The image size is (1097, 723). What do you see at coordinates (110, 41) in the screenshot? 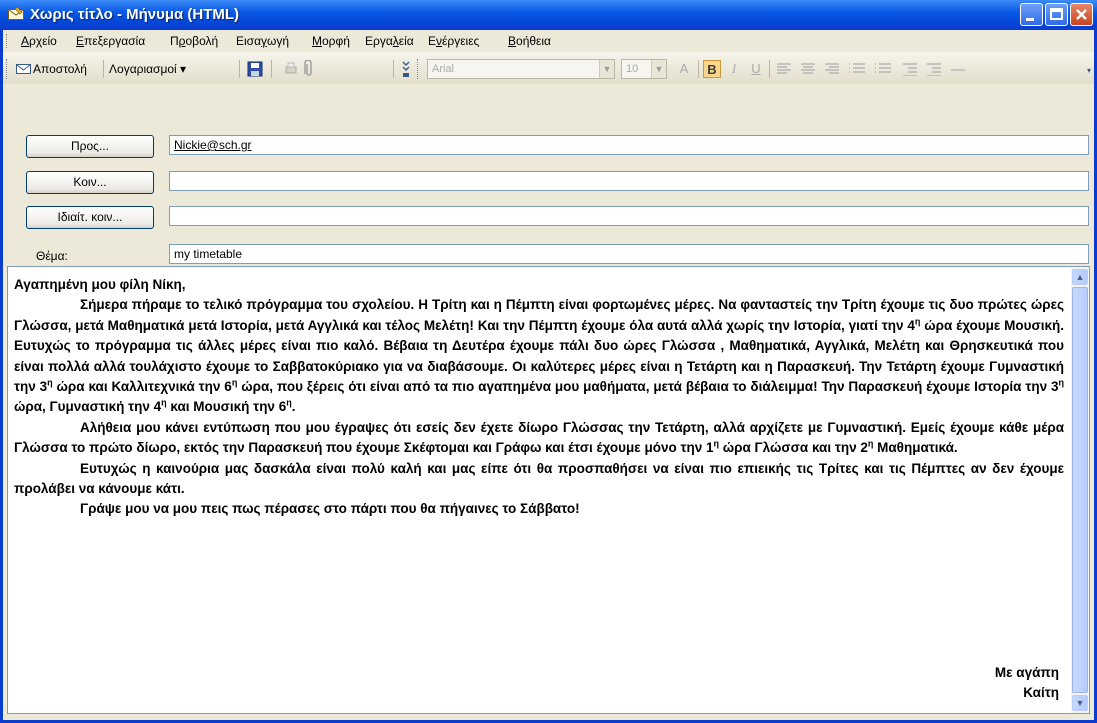
I see `menu-edit: Επεξεργασία` at bounding box center [110, 41].